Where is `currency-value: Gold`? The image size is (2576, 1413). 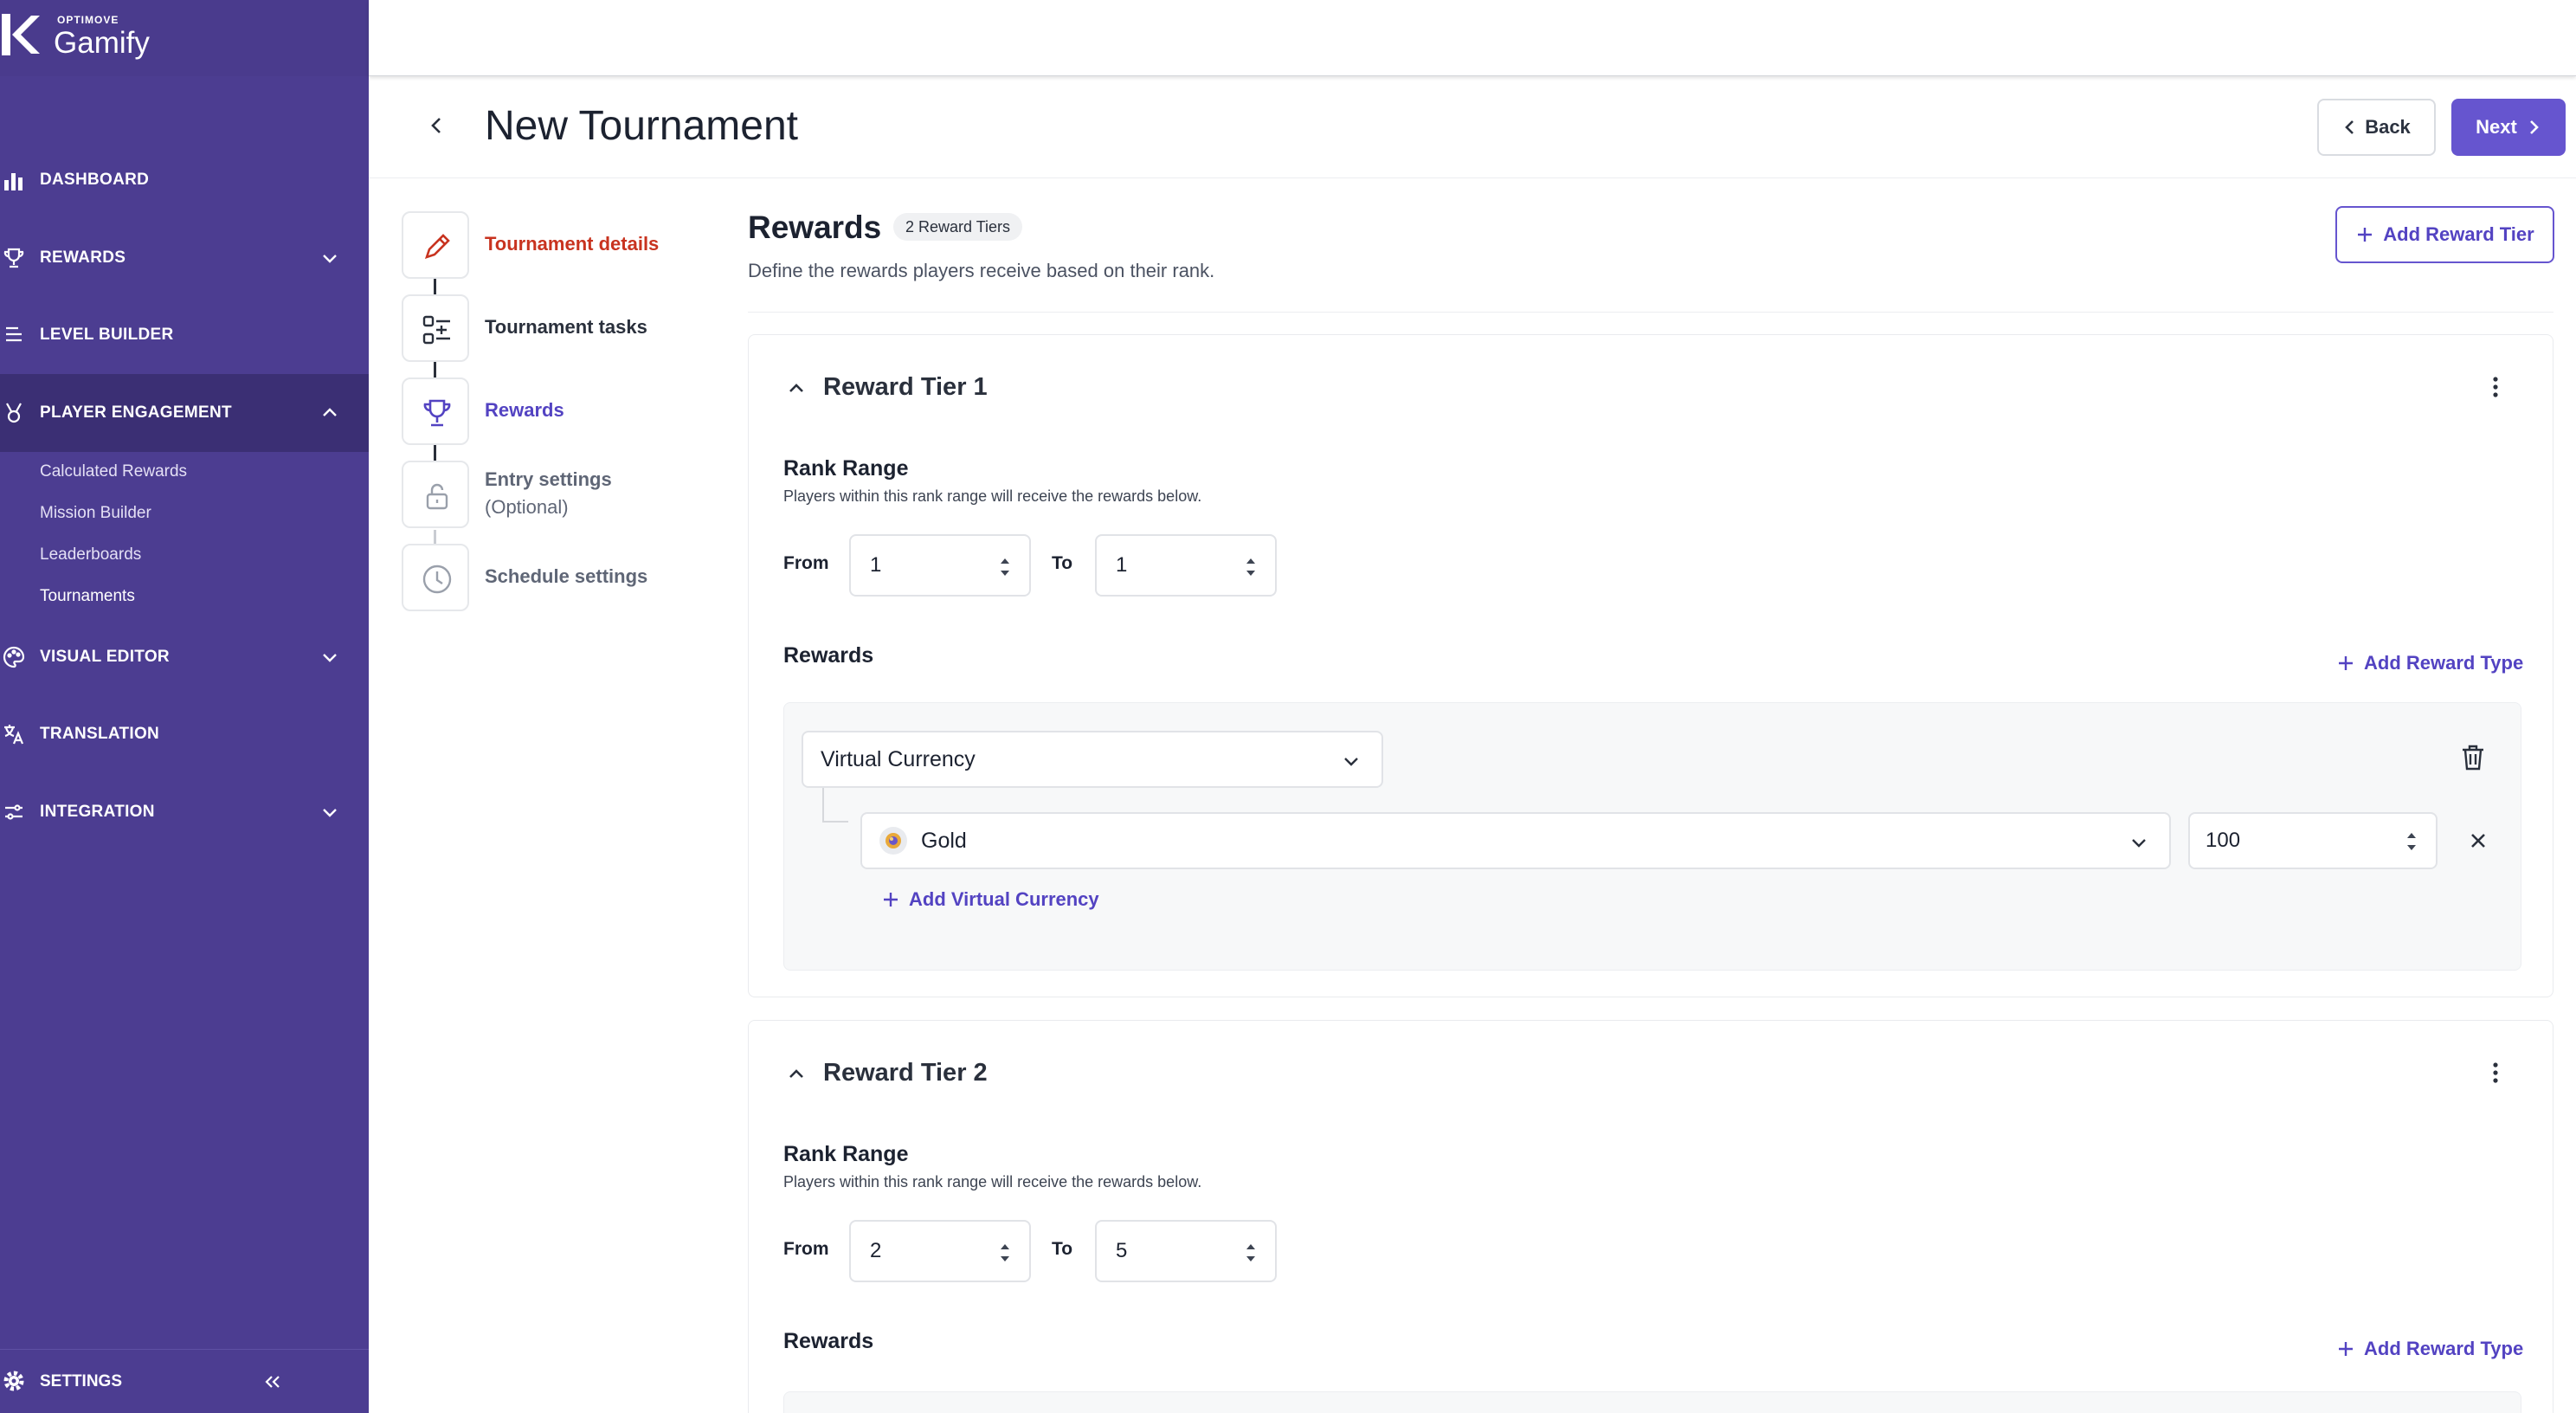
currency-value: Gold is located at coordinates (944, 840).